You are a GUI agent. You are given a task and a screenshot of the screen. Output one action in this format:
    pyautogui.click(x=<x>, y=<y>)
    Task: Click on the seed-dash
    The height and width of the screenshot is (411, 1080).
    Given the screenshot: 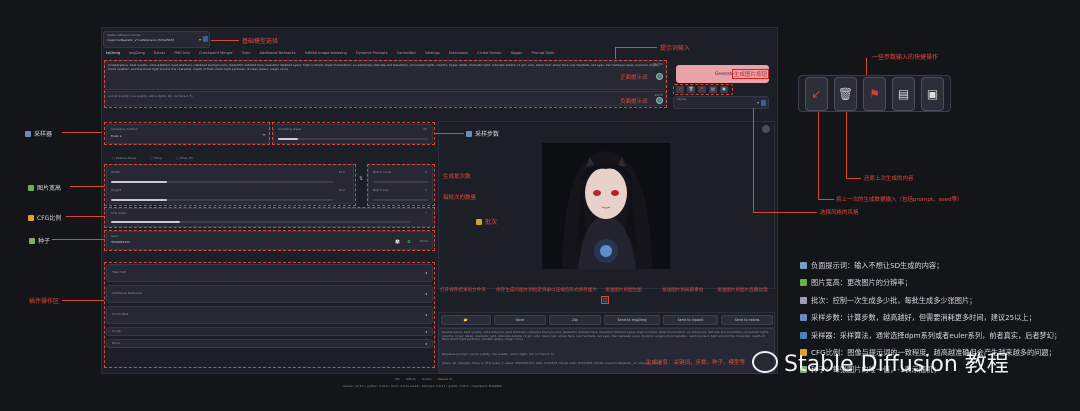 What is the action you would take?
    pyautogui.click(x=269, y=240)
    